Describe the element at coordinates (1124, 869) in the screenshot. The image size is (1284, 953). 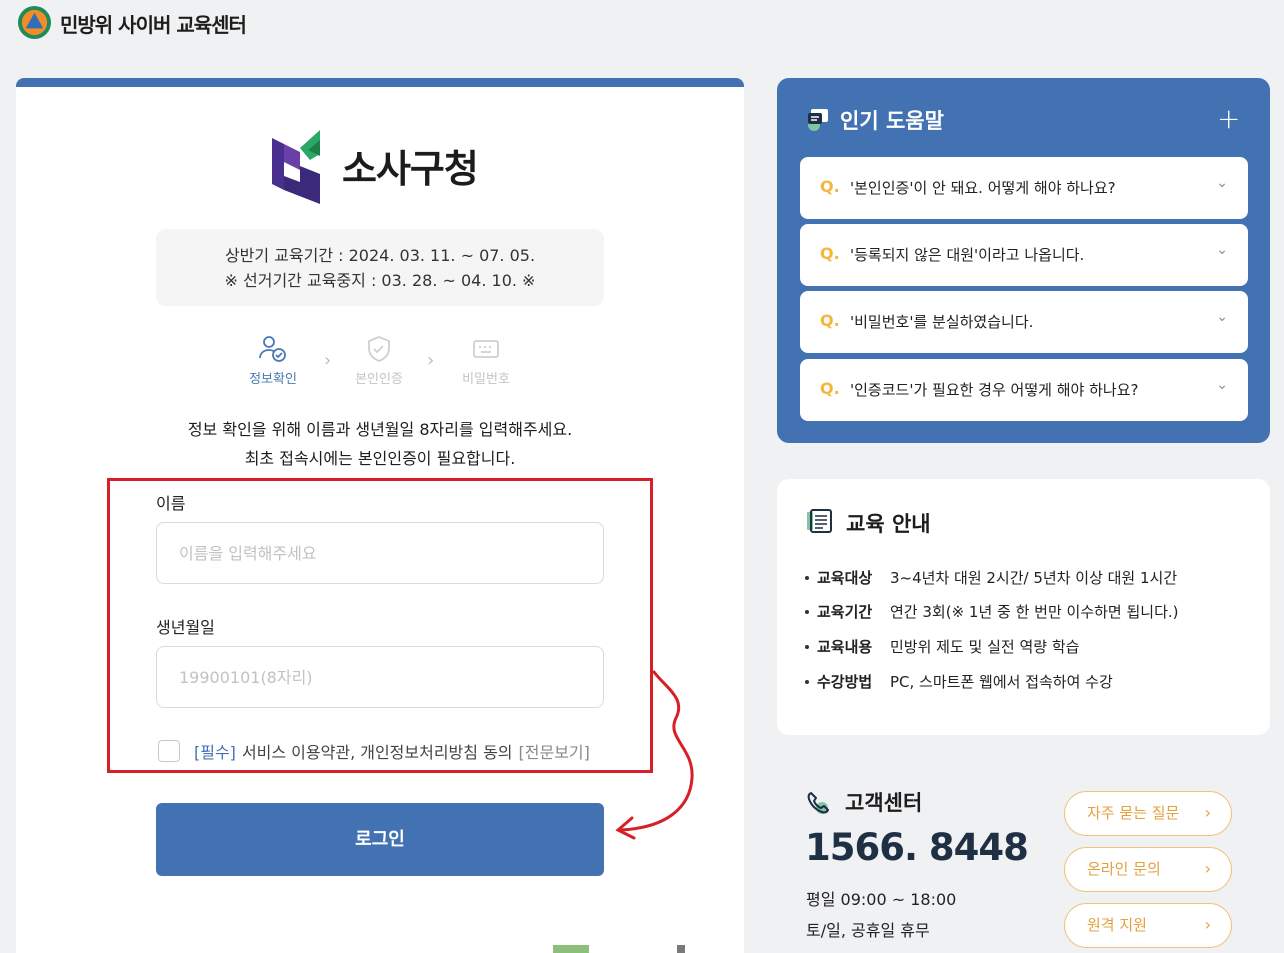
I see `button-label: 온라인 문의` at that location.